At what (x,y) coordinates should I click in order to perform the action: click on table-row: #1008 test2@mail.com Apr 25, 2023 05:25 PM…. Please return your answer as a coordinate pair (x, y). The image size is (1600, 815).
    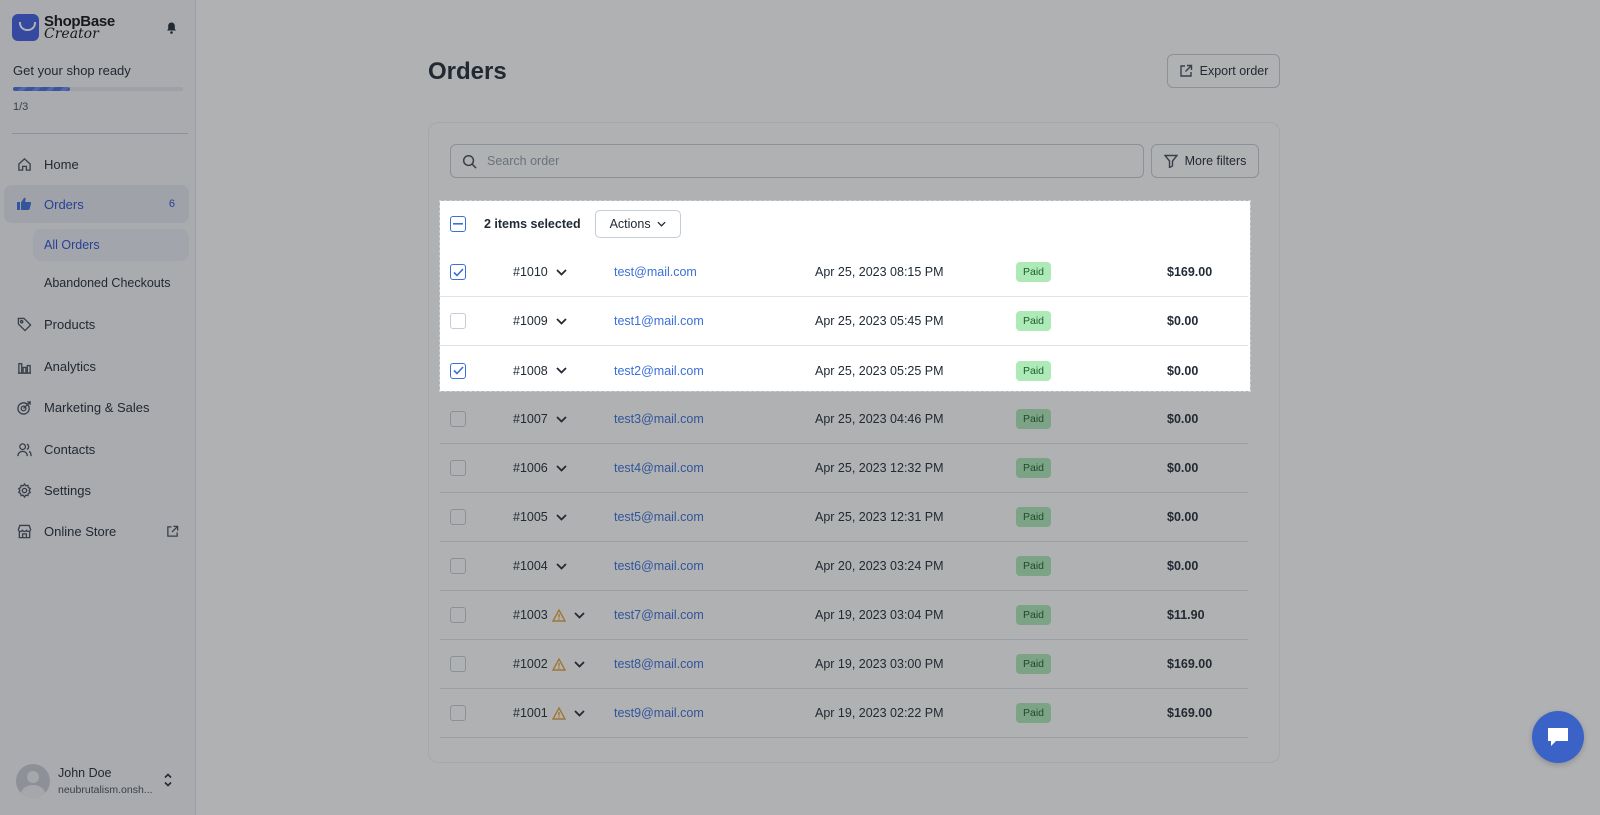
    Looking at the image, I should click on (844, 370).